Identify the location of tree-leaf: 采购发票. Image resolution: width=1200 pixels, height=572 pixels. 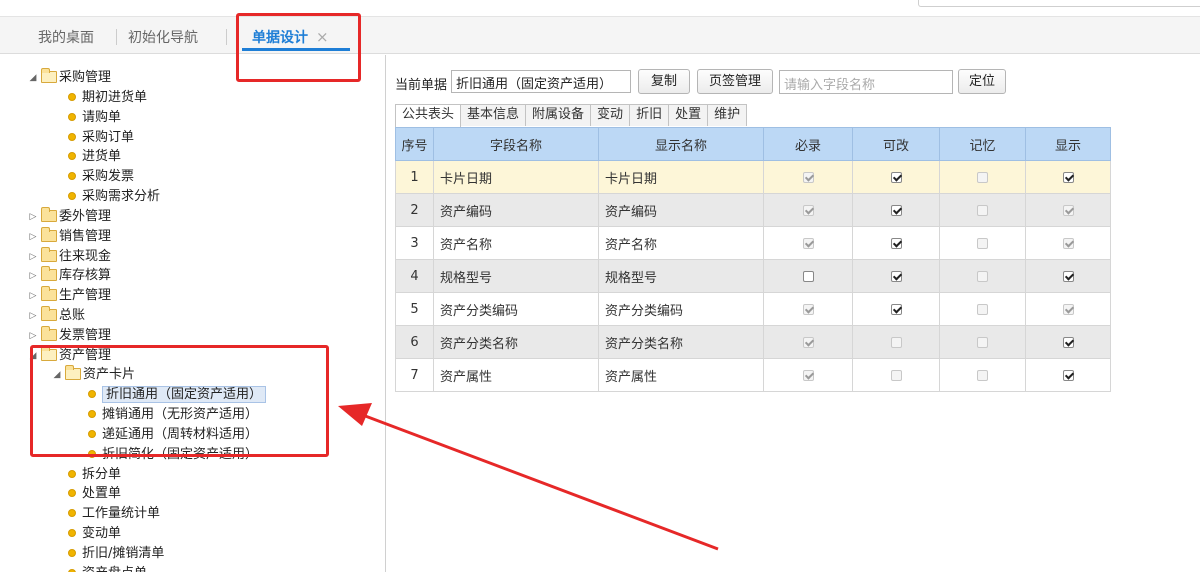
(101, 177).